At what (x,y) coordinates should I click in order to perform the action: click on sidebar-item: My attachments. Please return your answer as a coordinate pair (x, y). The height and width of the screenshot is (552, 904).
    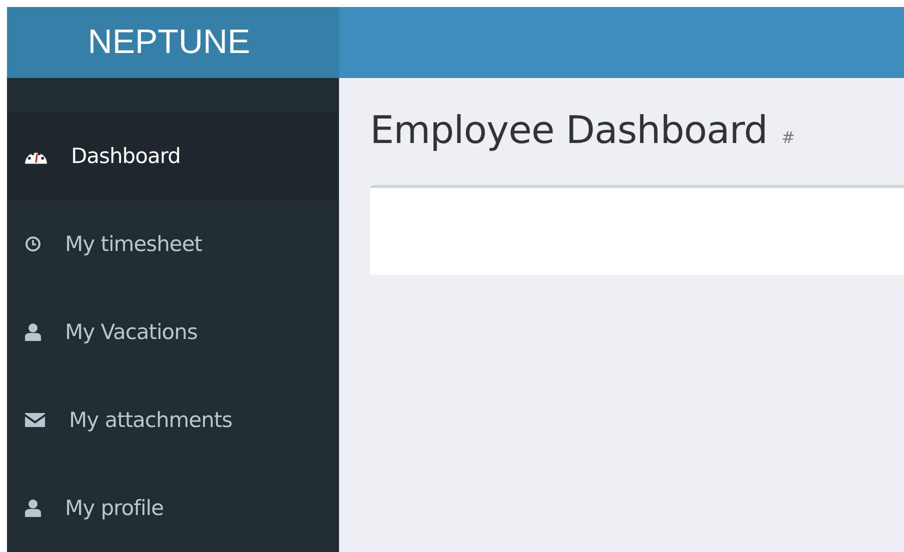
    Looking at the image, I should click on (173, 420).